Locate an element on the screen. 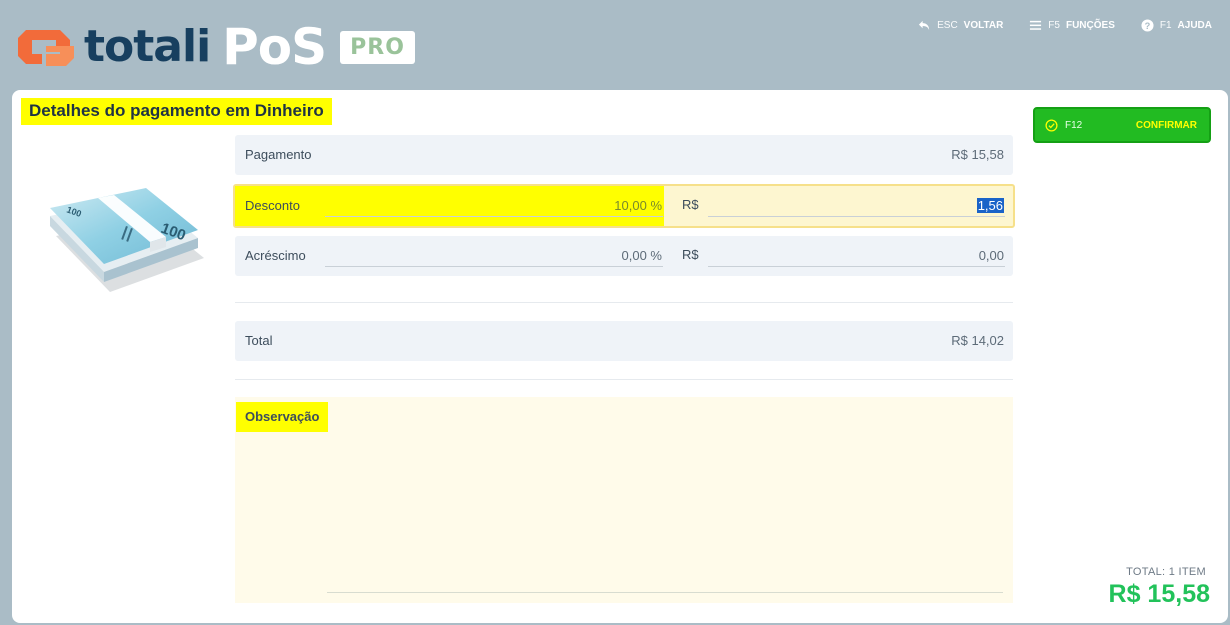 The width and height of the screenshot is (1230, 625). functions-key: F5 is located at coordinates (1054, 25).